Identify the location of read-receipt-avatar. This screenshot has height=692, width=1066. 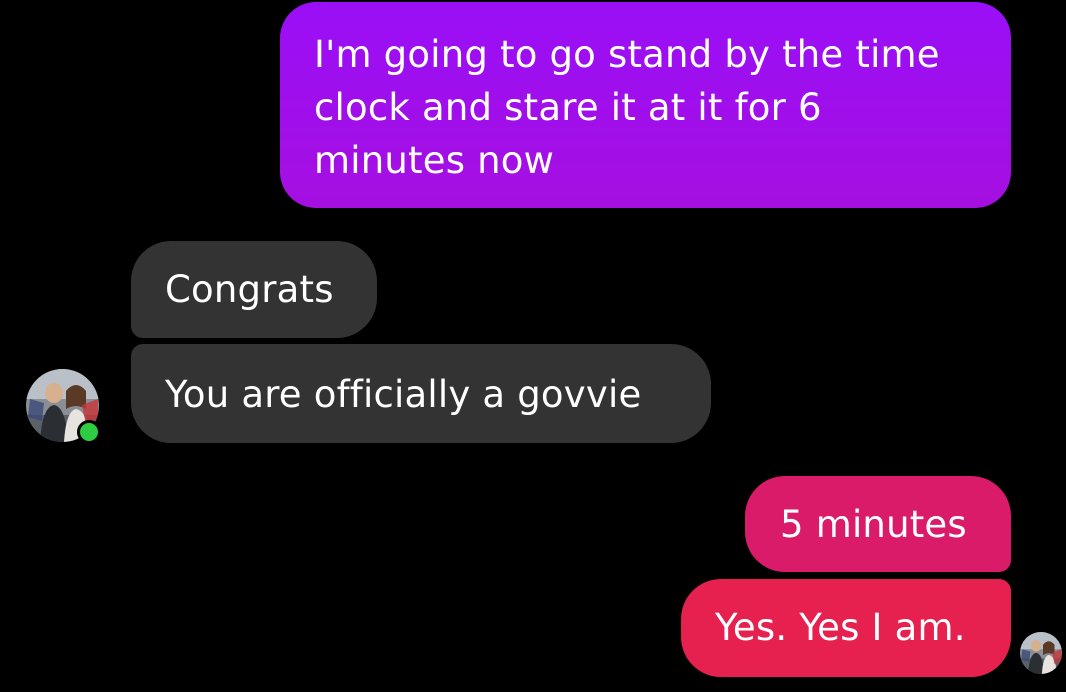
(1041, 653).